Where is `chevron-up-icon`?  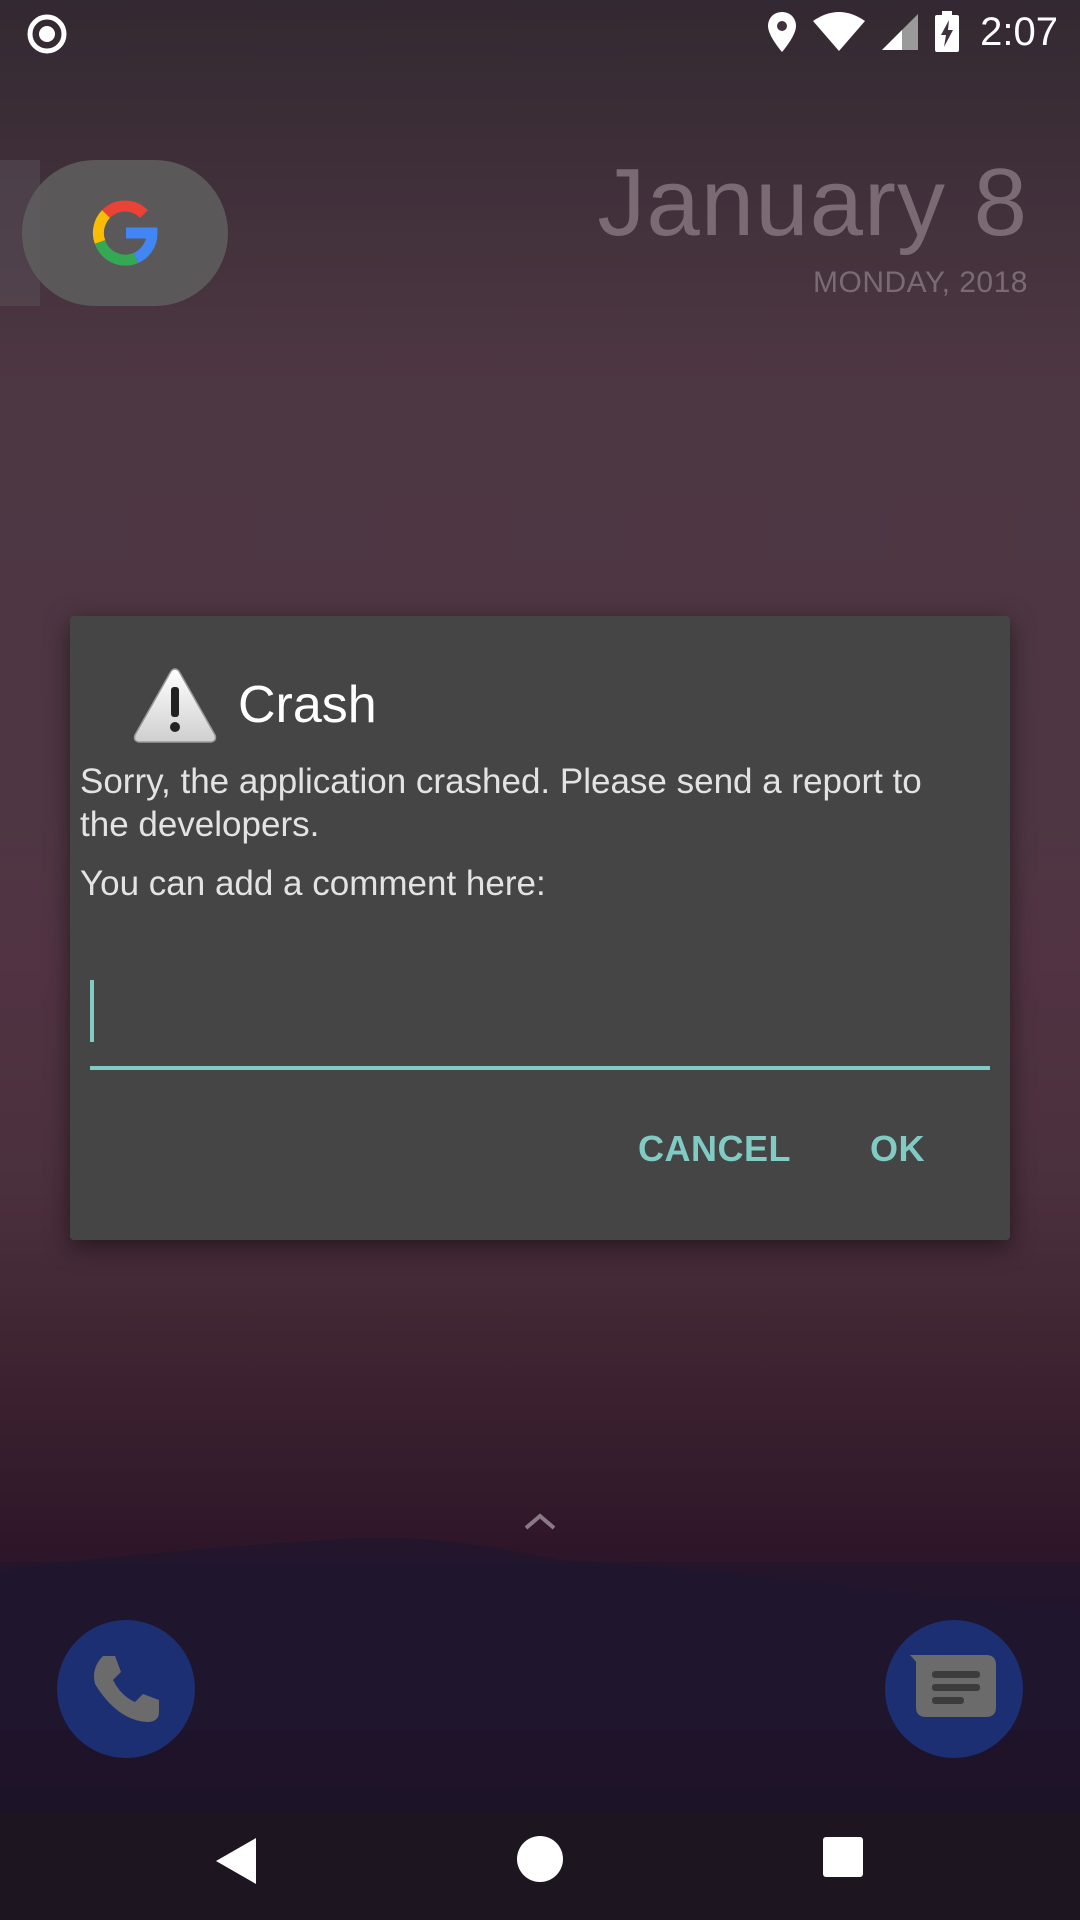
chevron-up-icon is located at coordinates (540, 1521).